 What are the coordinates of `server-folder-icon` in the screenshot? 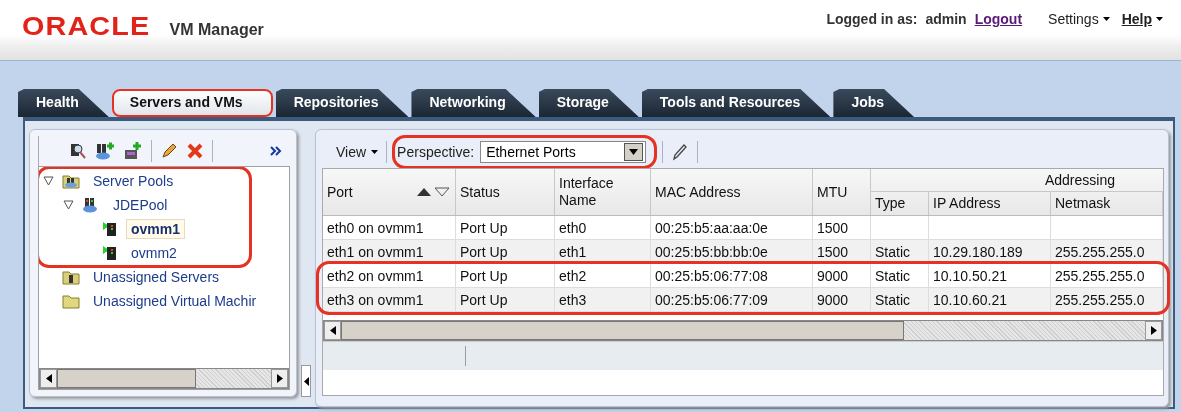 It's located at (71, 277).